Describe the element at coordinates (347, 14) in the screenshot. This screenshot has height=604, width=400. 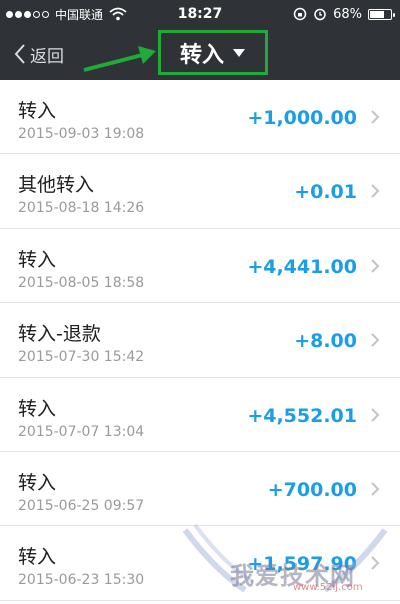
I see `battery-percent: 68%` at that location.